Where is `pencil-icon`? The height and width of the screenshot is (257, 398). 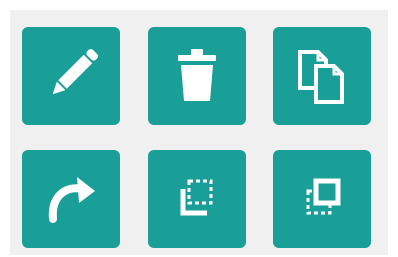
pencil-icon is located at coordinates (71, 76).